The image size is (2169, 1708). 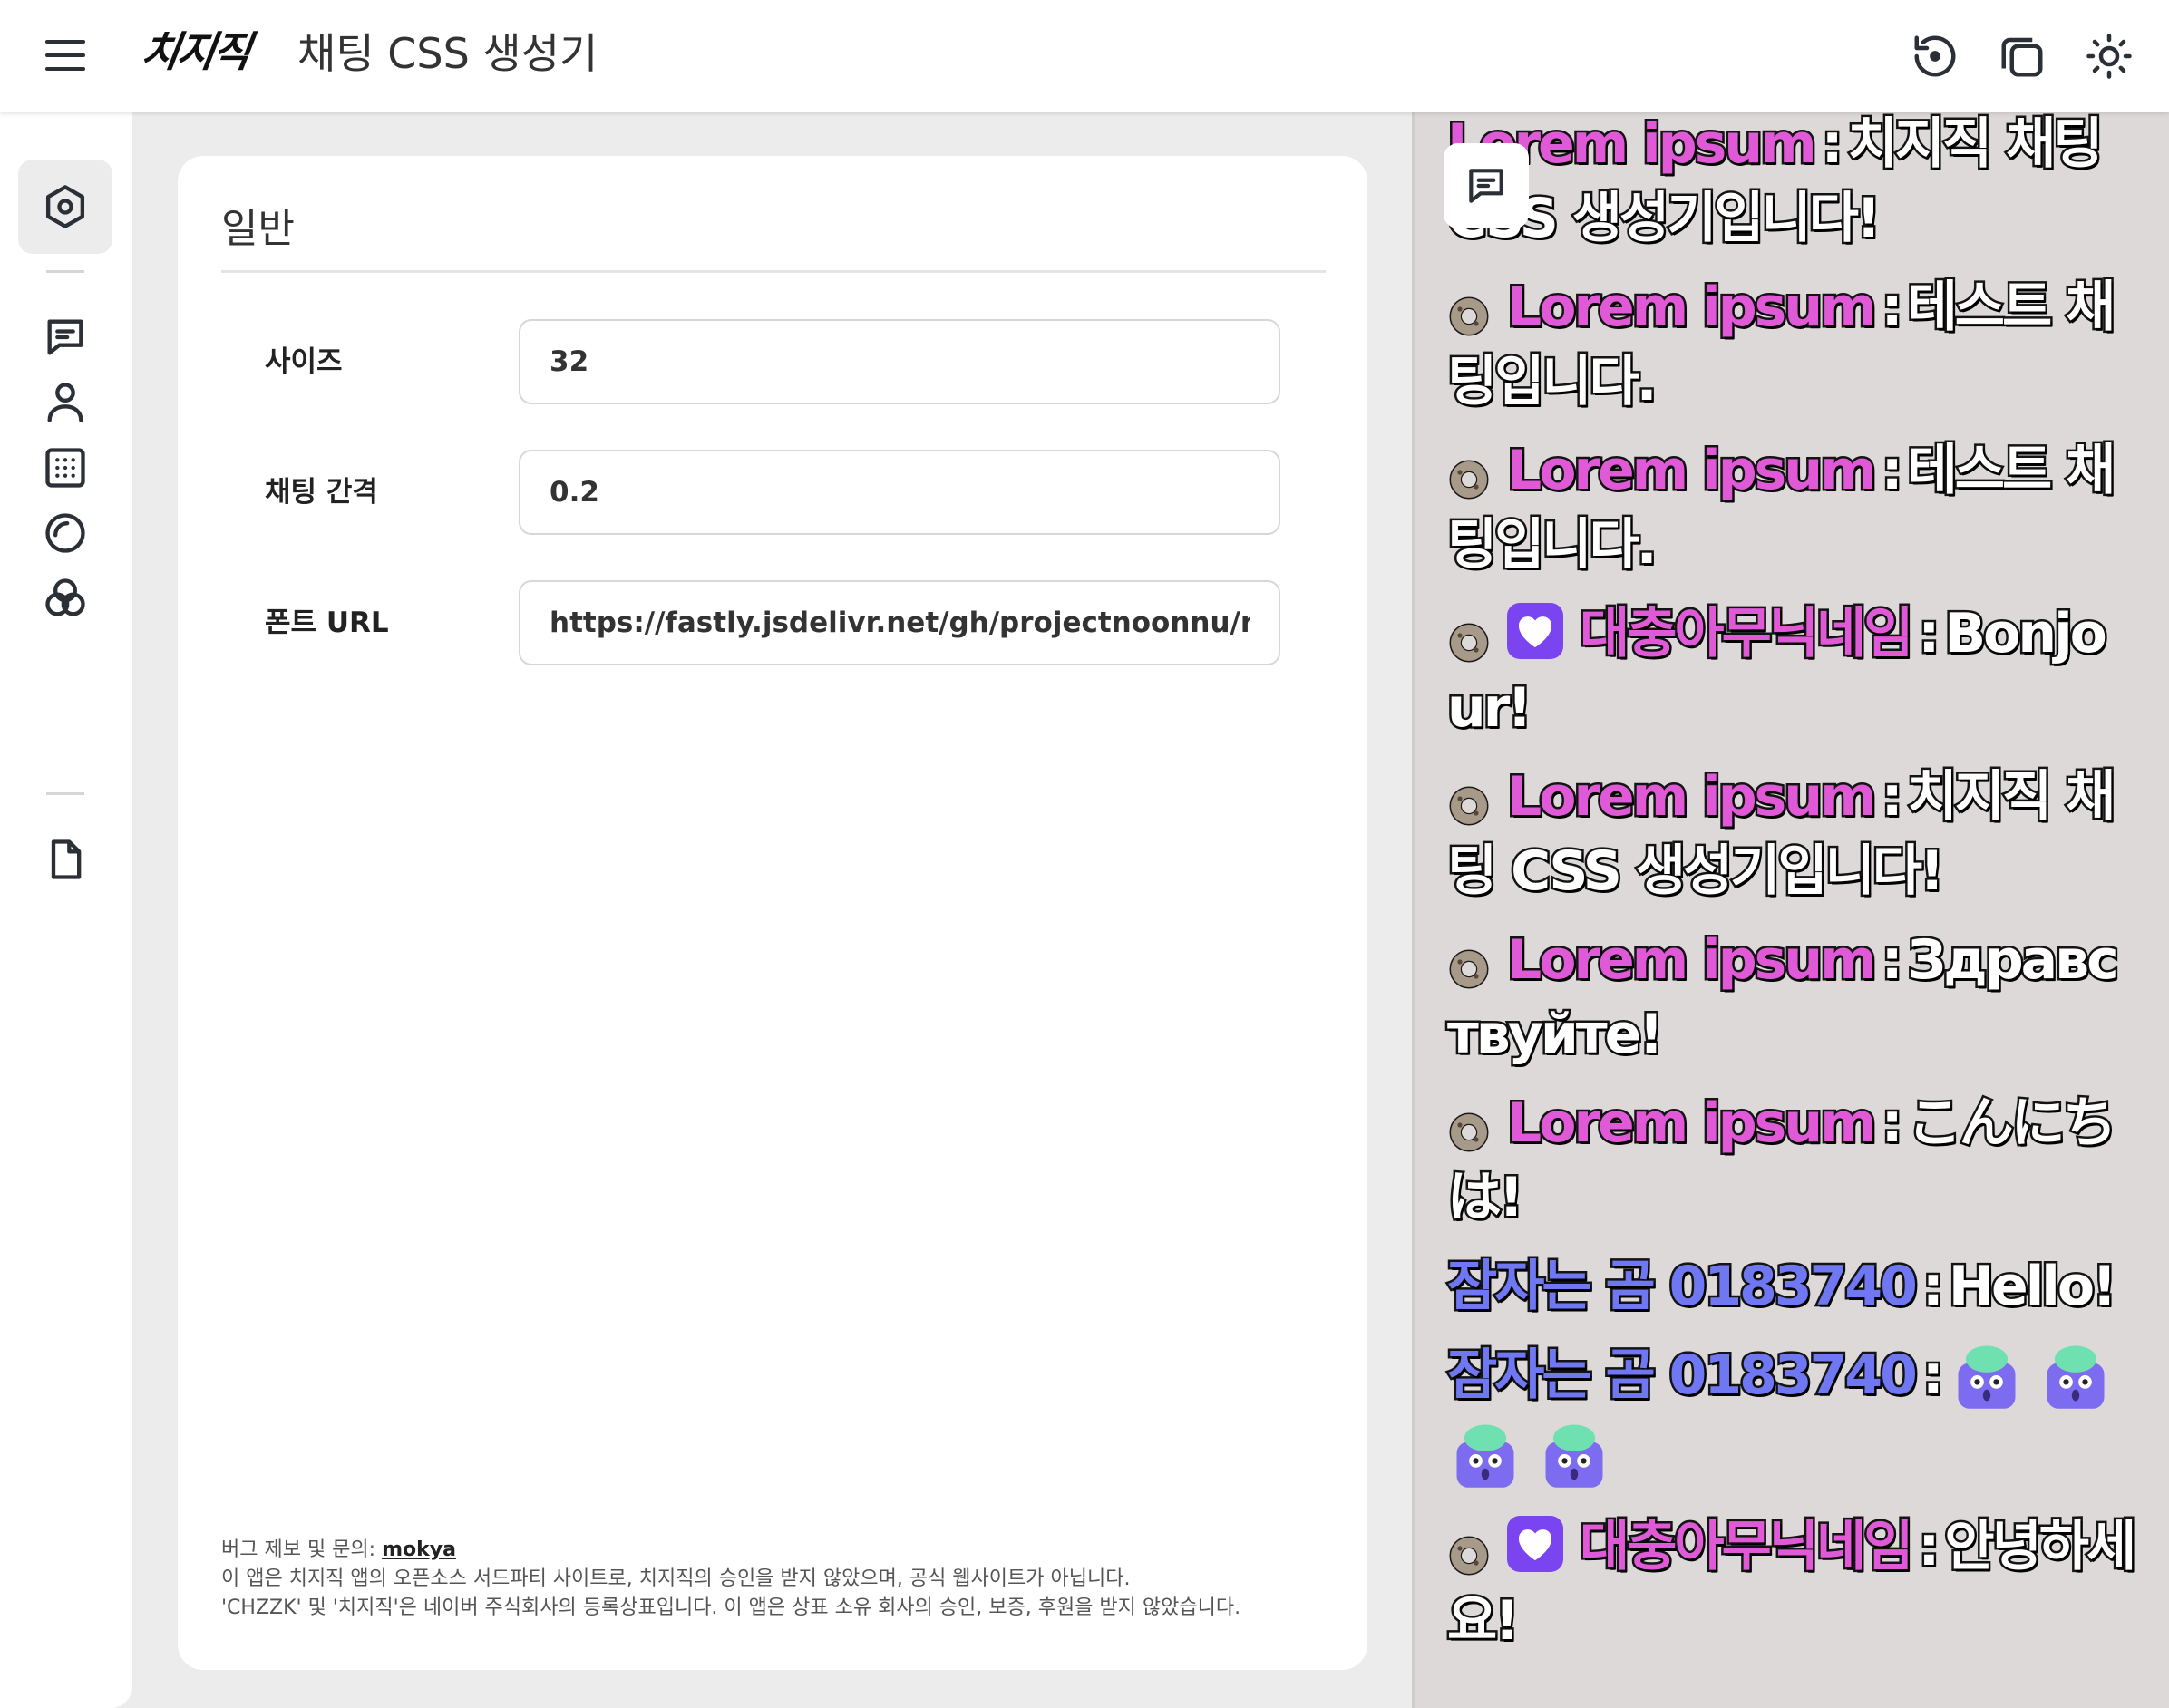 I want to click on chat-spacing-input, so click(x=899, y=492).